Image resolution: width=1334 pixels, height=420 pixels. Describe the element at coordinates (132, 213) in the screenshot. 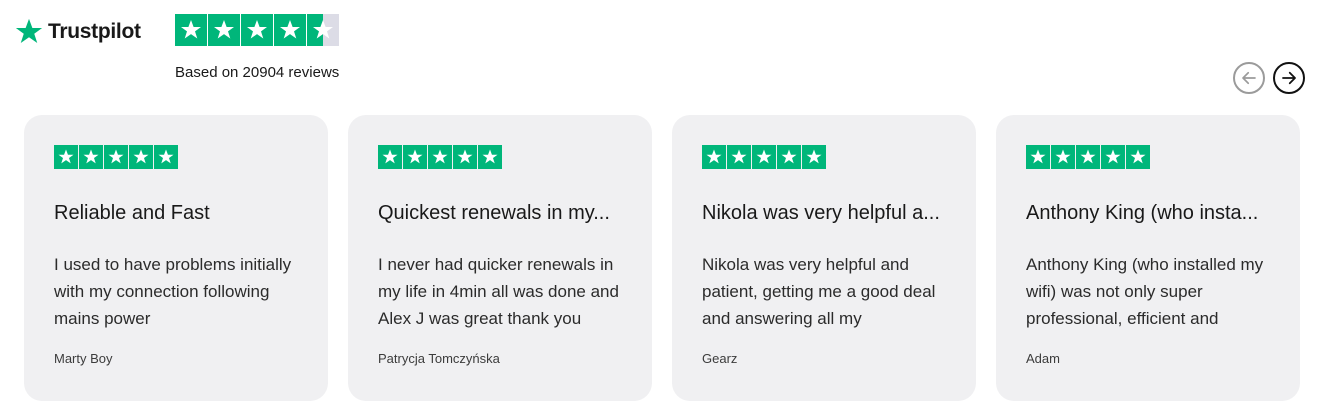

I see `review-title: Reliable and Fast` at that location.